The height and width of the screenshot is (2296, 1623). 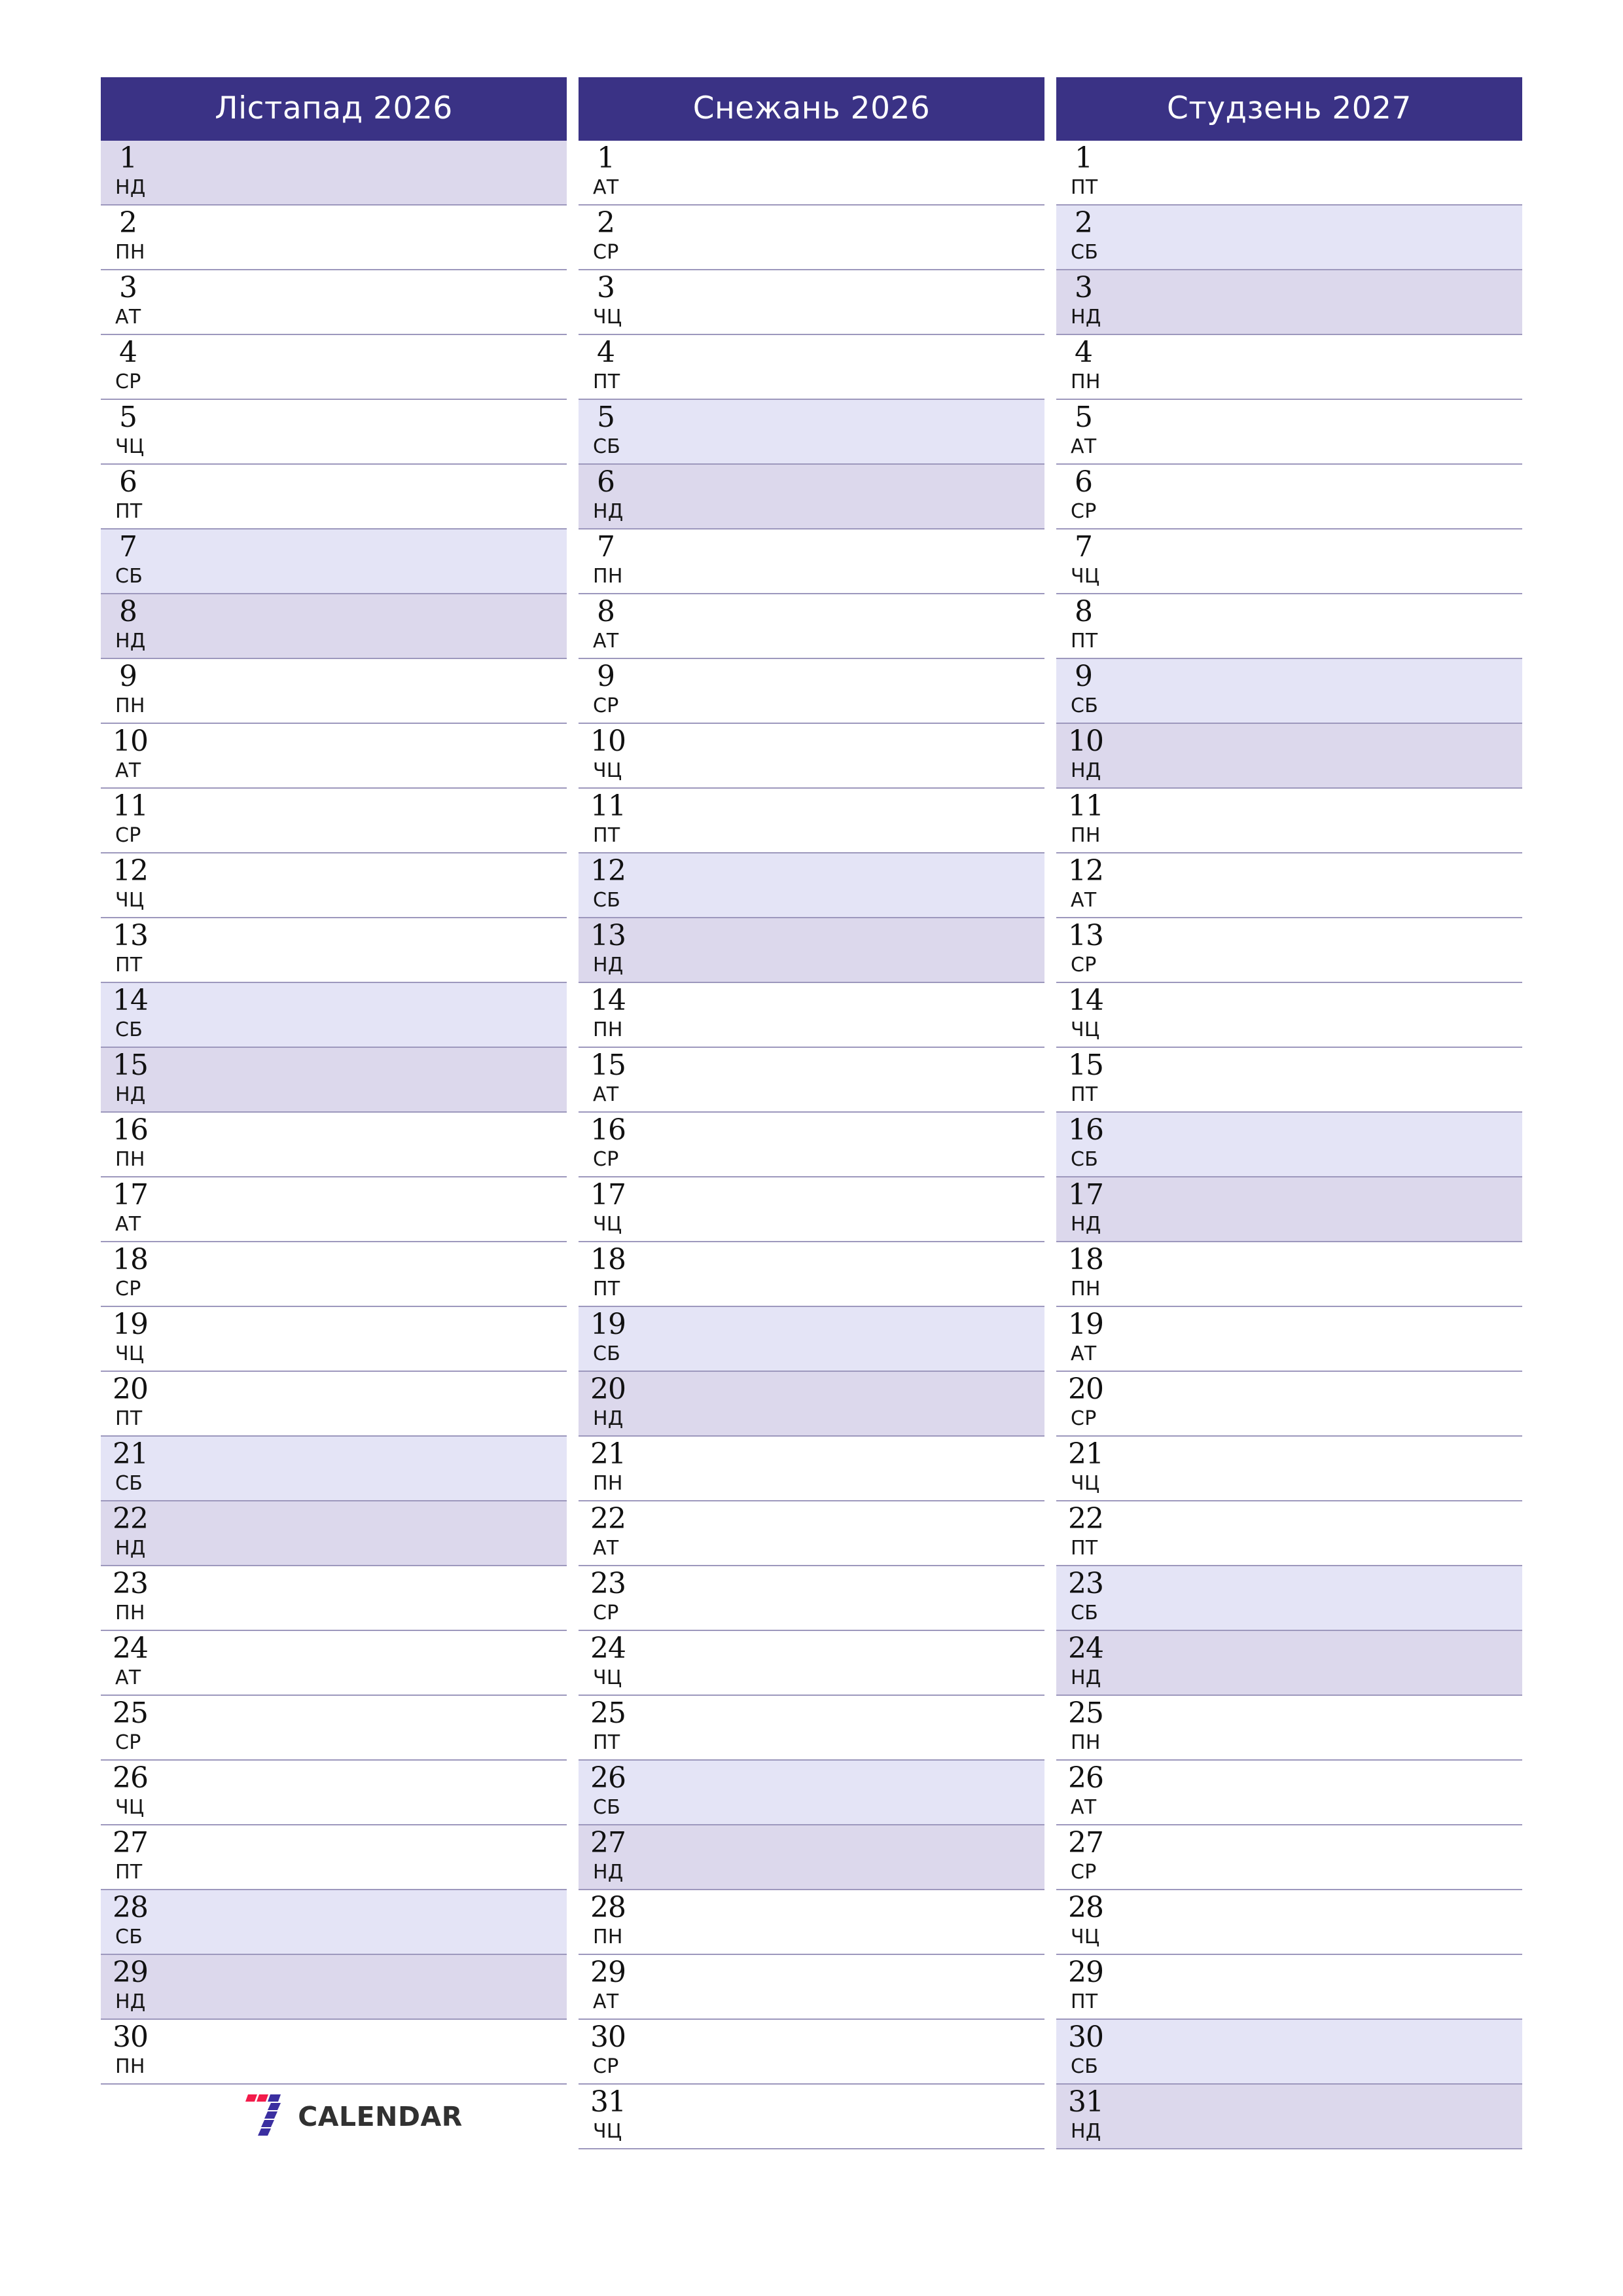 I want to click on day-row: 8 НД, so click(x=334, y=626).